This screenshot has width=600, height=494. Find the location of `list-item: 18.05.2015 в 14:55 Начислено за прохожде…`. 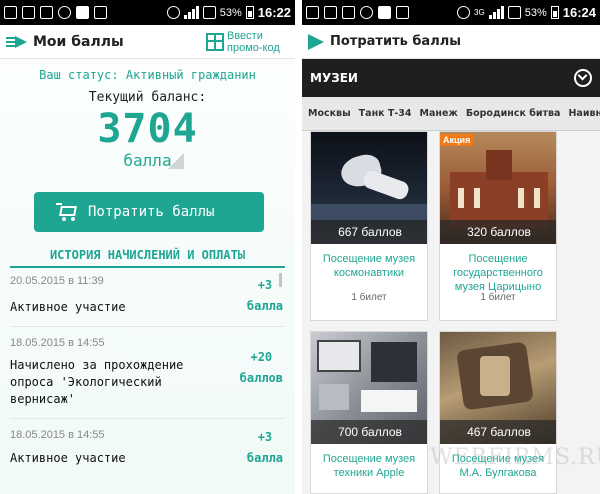

list-item: 18.05.2015 в 14:55 Начислено за прохожде… is located at coordinates (147, 373).